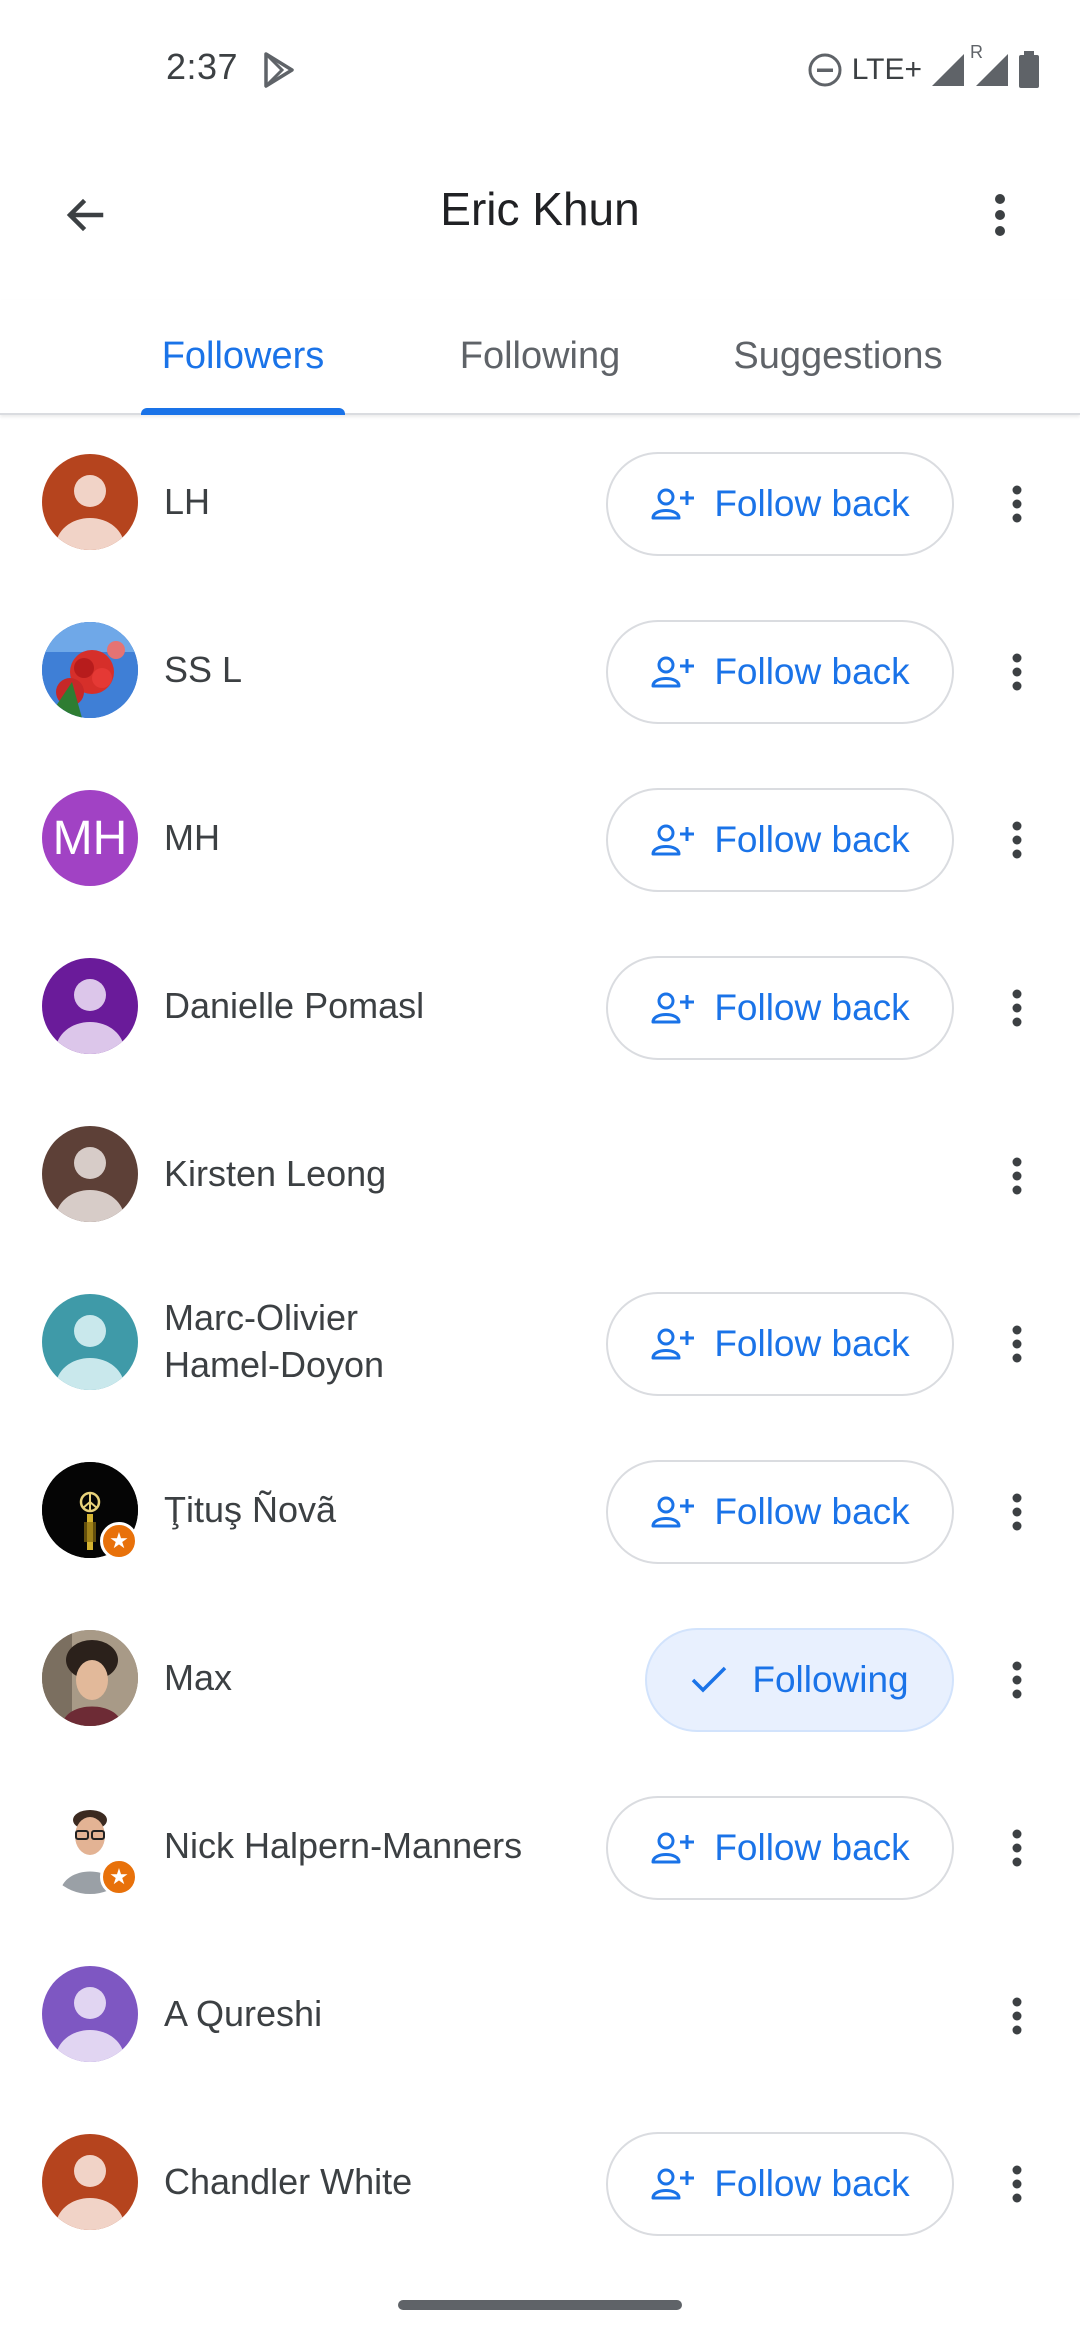 This screenshot has width=1080, height=2340. I want to click on follower-name: Kirsten Leong, so click(275, 1173).